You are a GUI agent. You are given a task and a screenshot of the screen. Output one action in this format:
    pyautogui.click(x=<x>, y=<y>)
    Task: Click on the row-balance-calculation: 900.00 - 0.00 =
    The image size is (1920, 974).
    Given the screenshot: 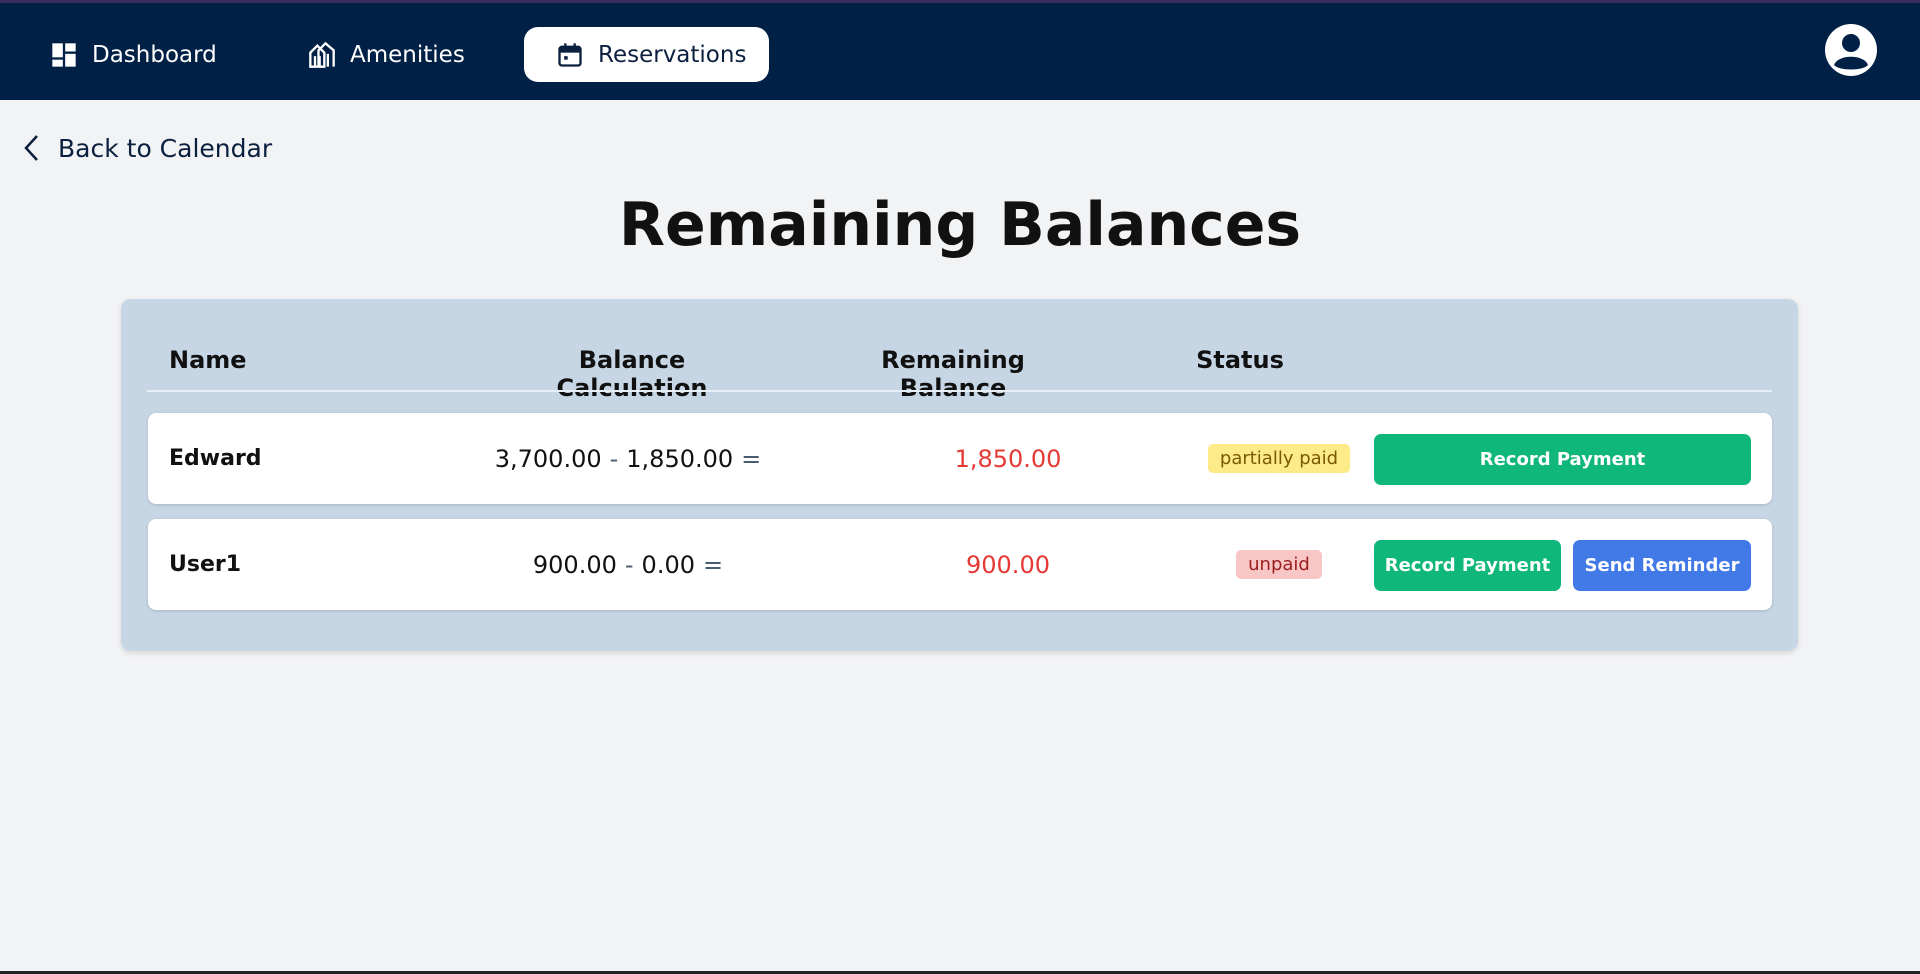 What is the action you would take?
    pyautogui.click(x=628, y=564)
    